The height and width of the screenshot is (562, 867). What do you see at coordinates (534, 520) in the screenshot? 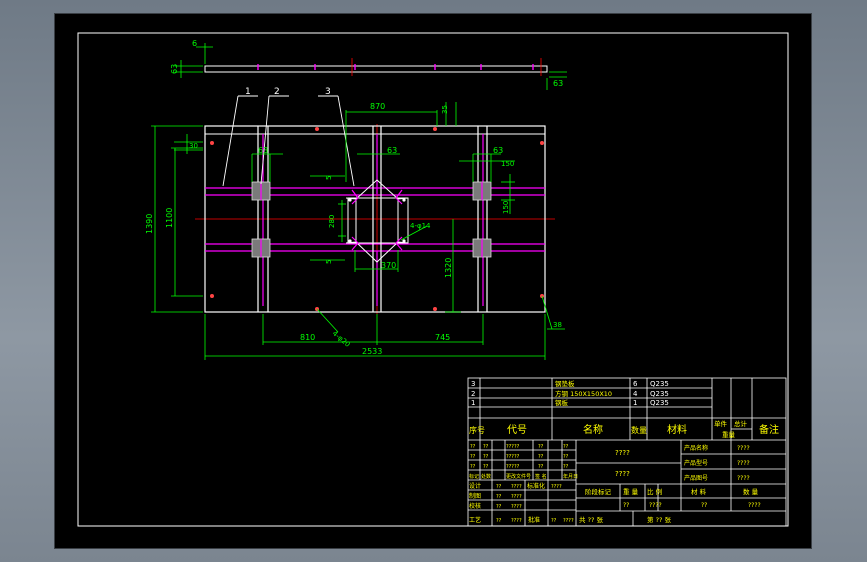
I see `approve-label: 批准` at bounding box center [534, 520].